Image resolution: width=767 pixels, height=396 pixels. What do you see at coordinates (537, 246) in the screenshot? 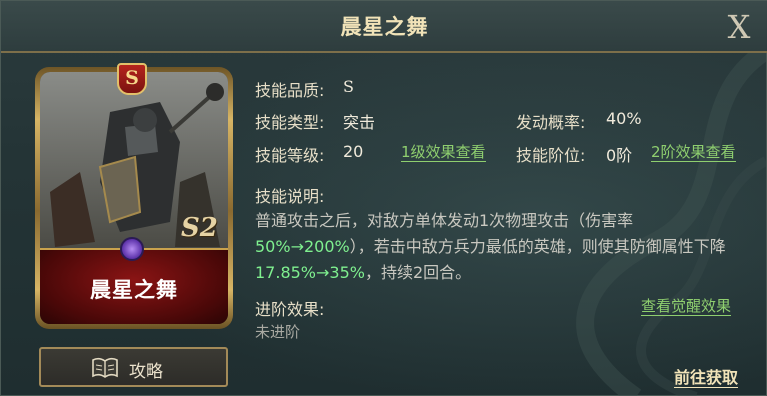
I see `description-part2: ），若击中敌方兵力最低的英雄，则使其防御属性下降` at bounding box center [537, 246].